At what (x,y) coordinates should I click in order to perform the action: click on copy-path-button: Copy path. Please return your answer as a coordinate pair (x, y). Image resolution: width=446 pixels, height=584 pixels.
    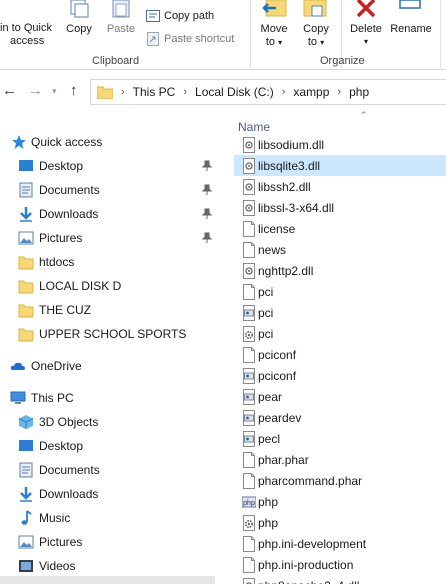
    Looking at the image, I should click on (180, 16).